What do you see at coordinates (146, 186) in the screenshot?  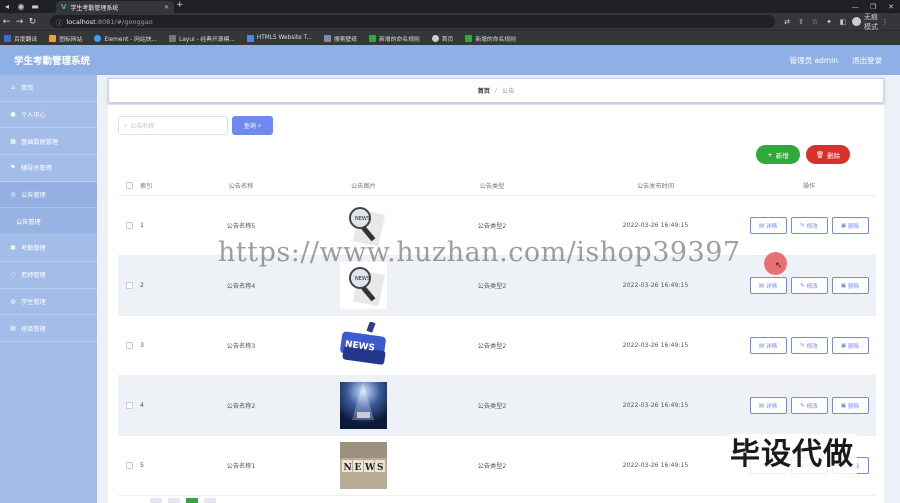 I see `col-index: 索引` at bounding box center [146, 186].